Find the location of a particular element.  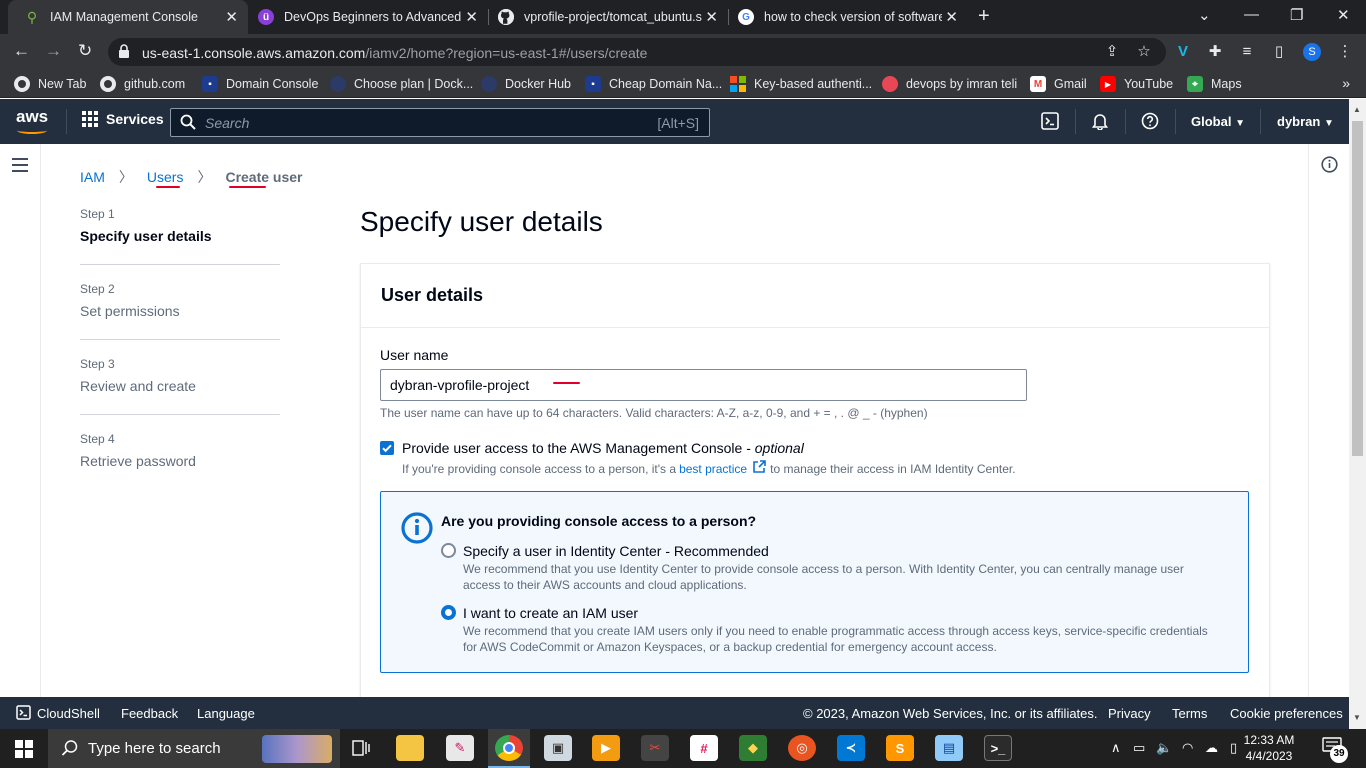

tab-iam-console: ⚲ IAM Management Console ✕ is located at coordinates (128, 17).